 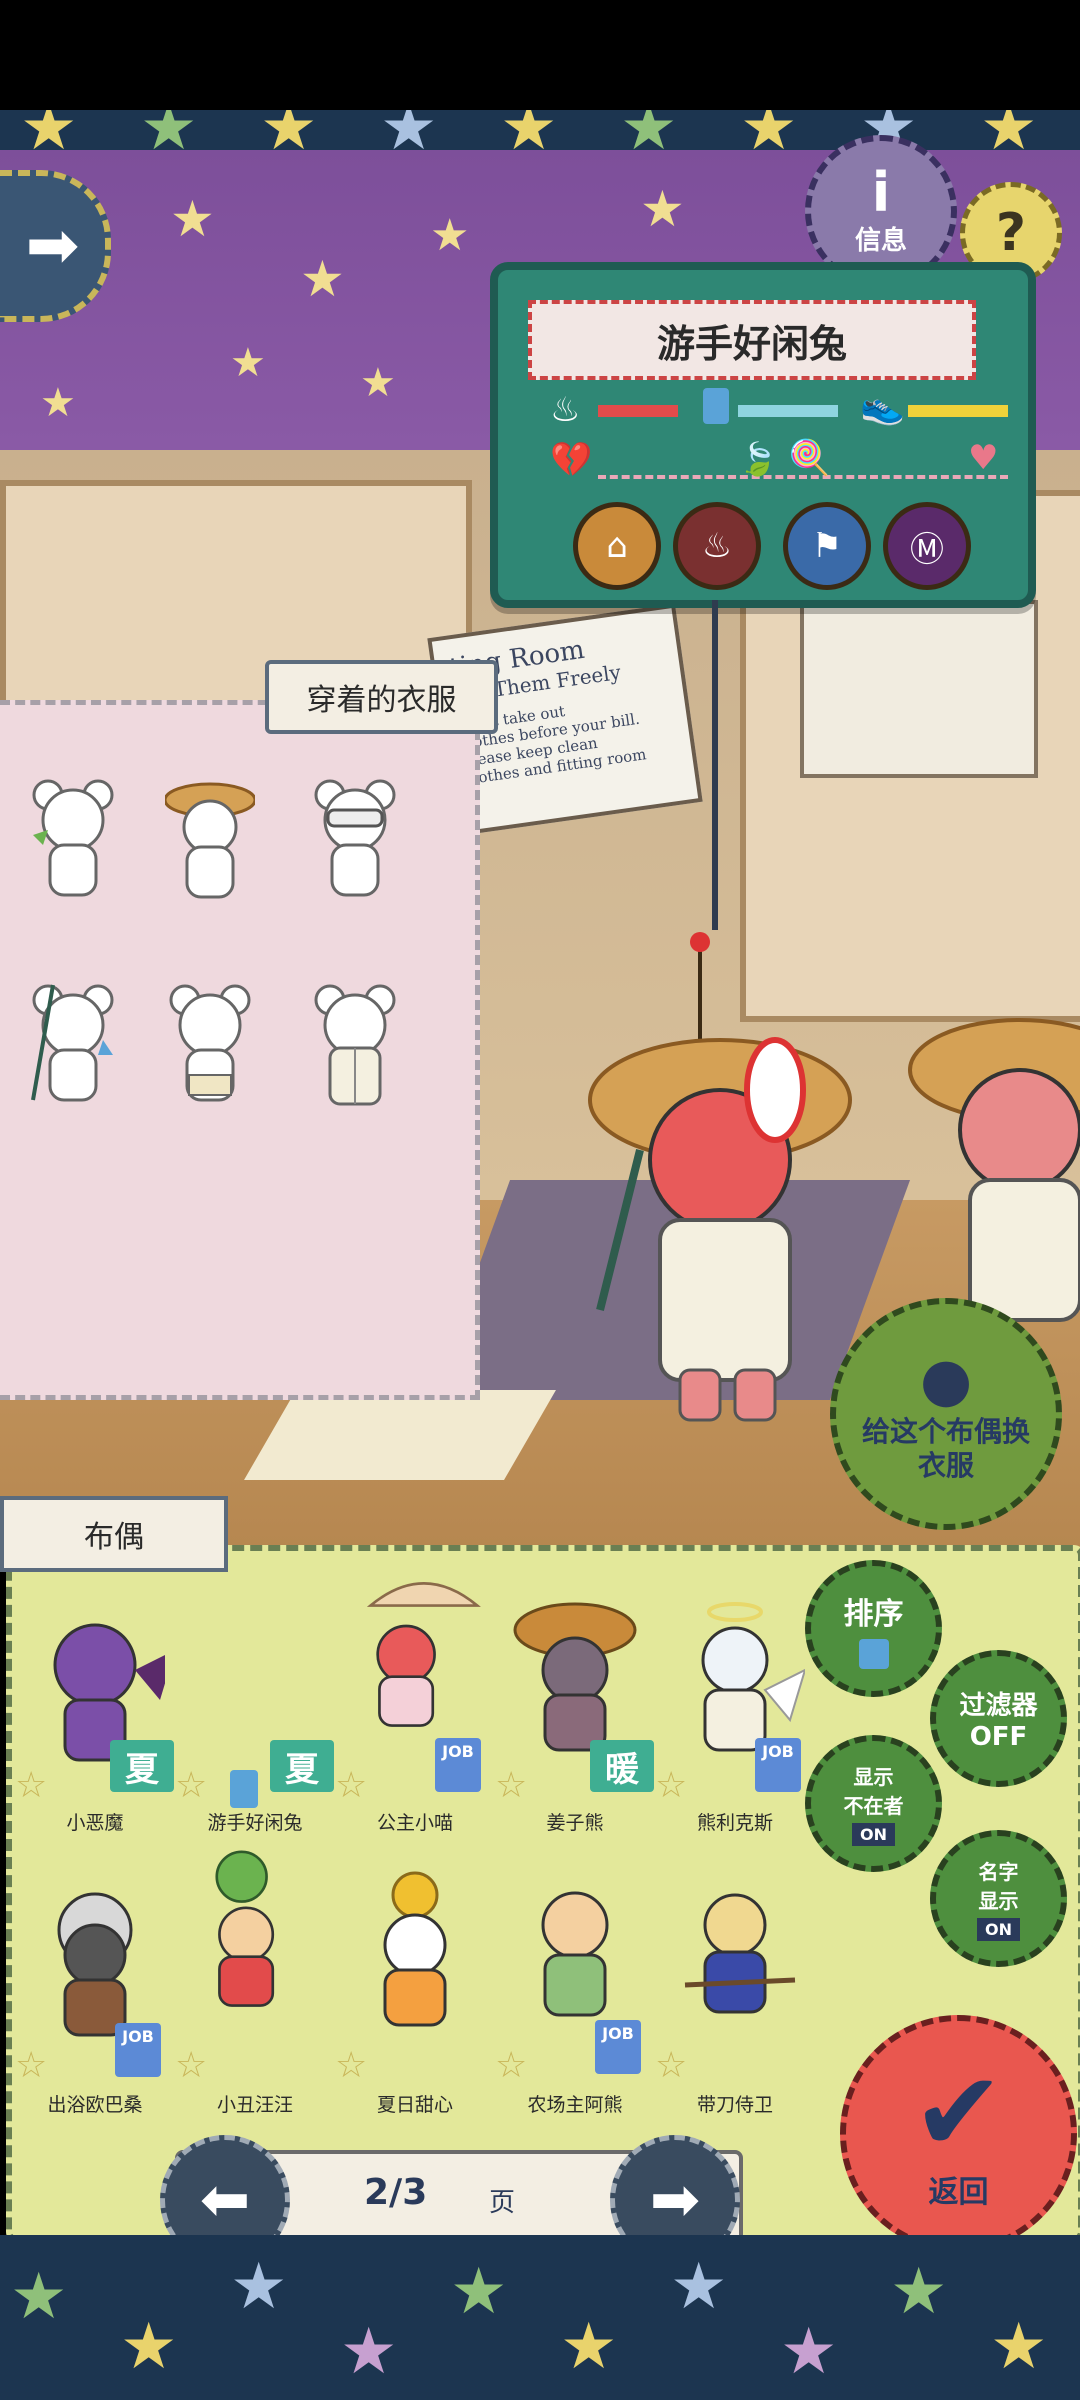 I want to click on doll-card: ☆ 夏日甜心, so click(x=415, y=1993).